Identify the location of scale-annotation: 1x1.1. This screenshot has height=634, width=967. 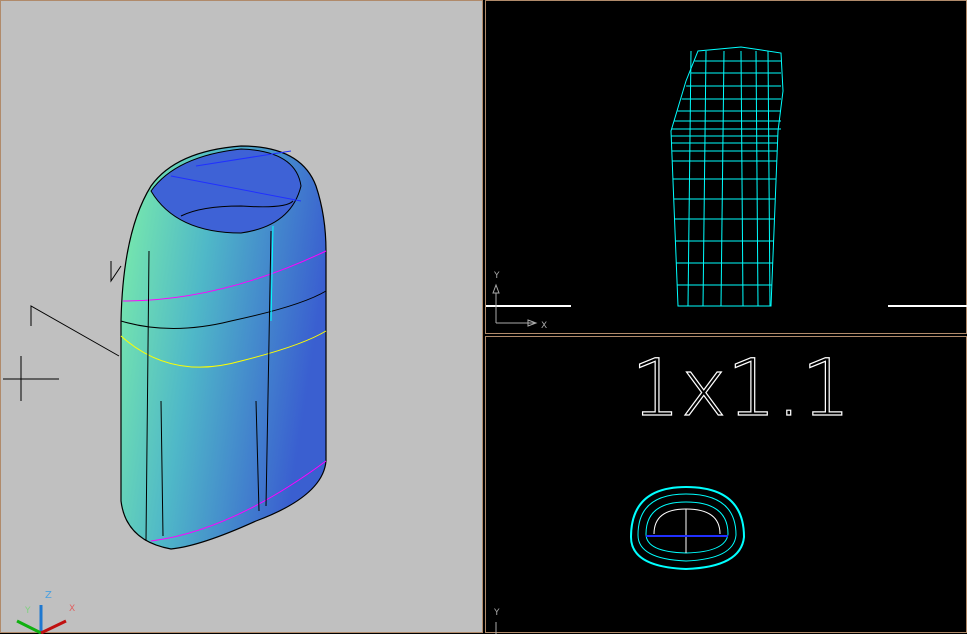
(741, 389).